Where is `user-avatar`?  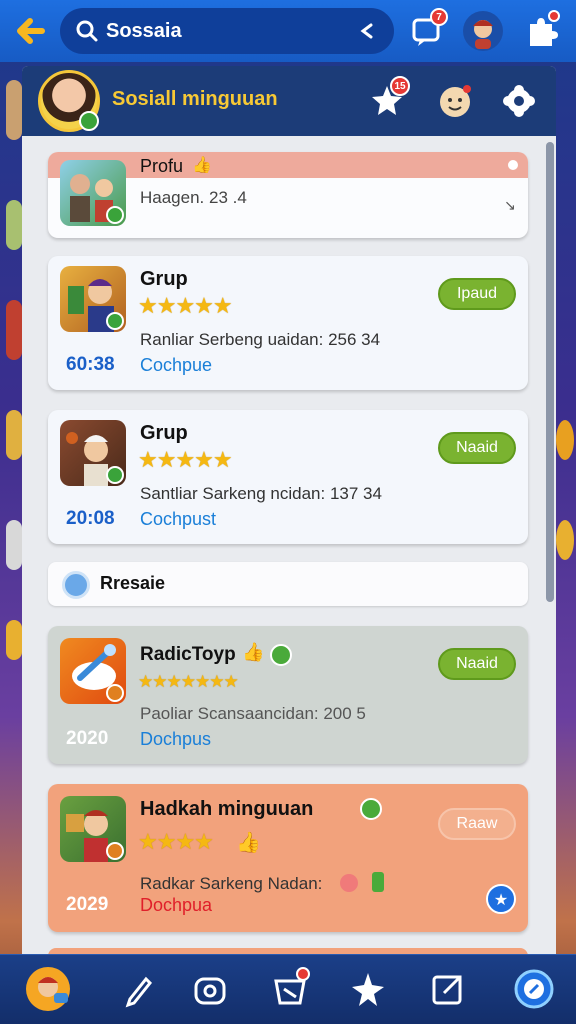
user-avatar is located at coordinates (69, 101).